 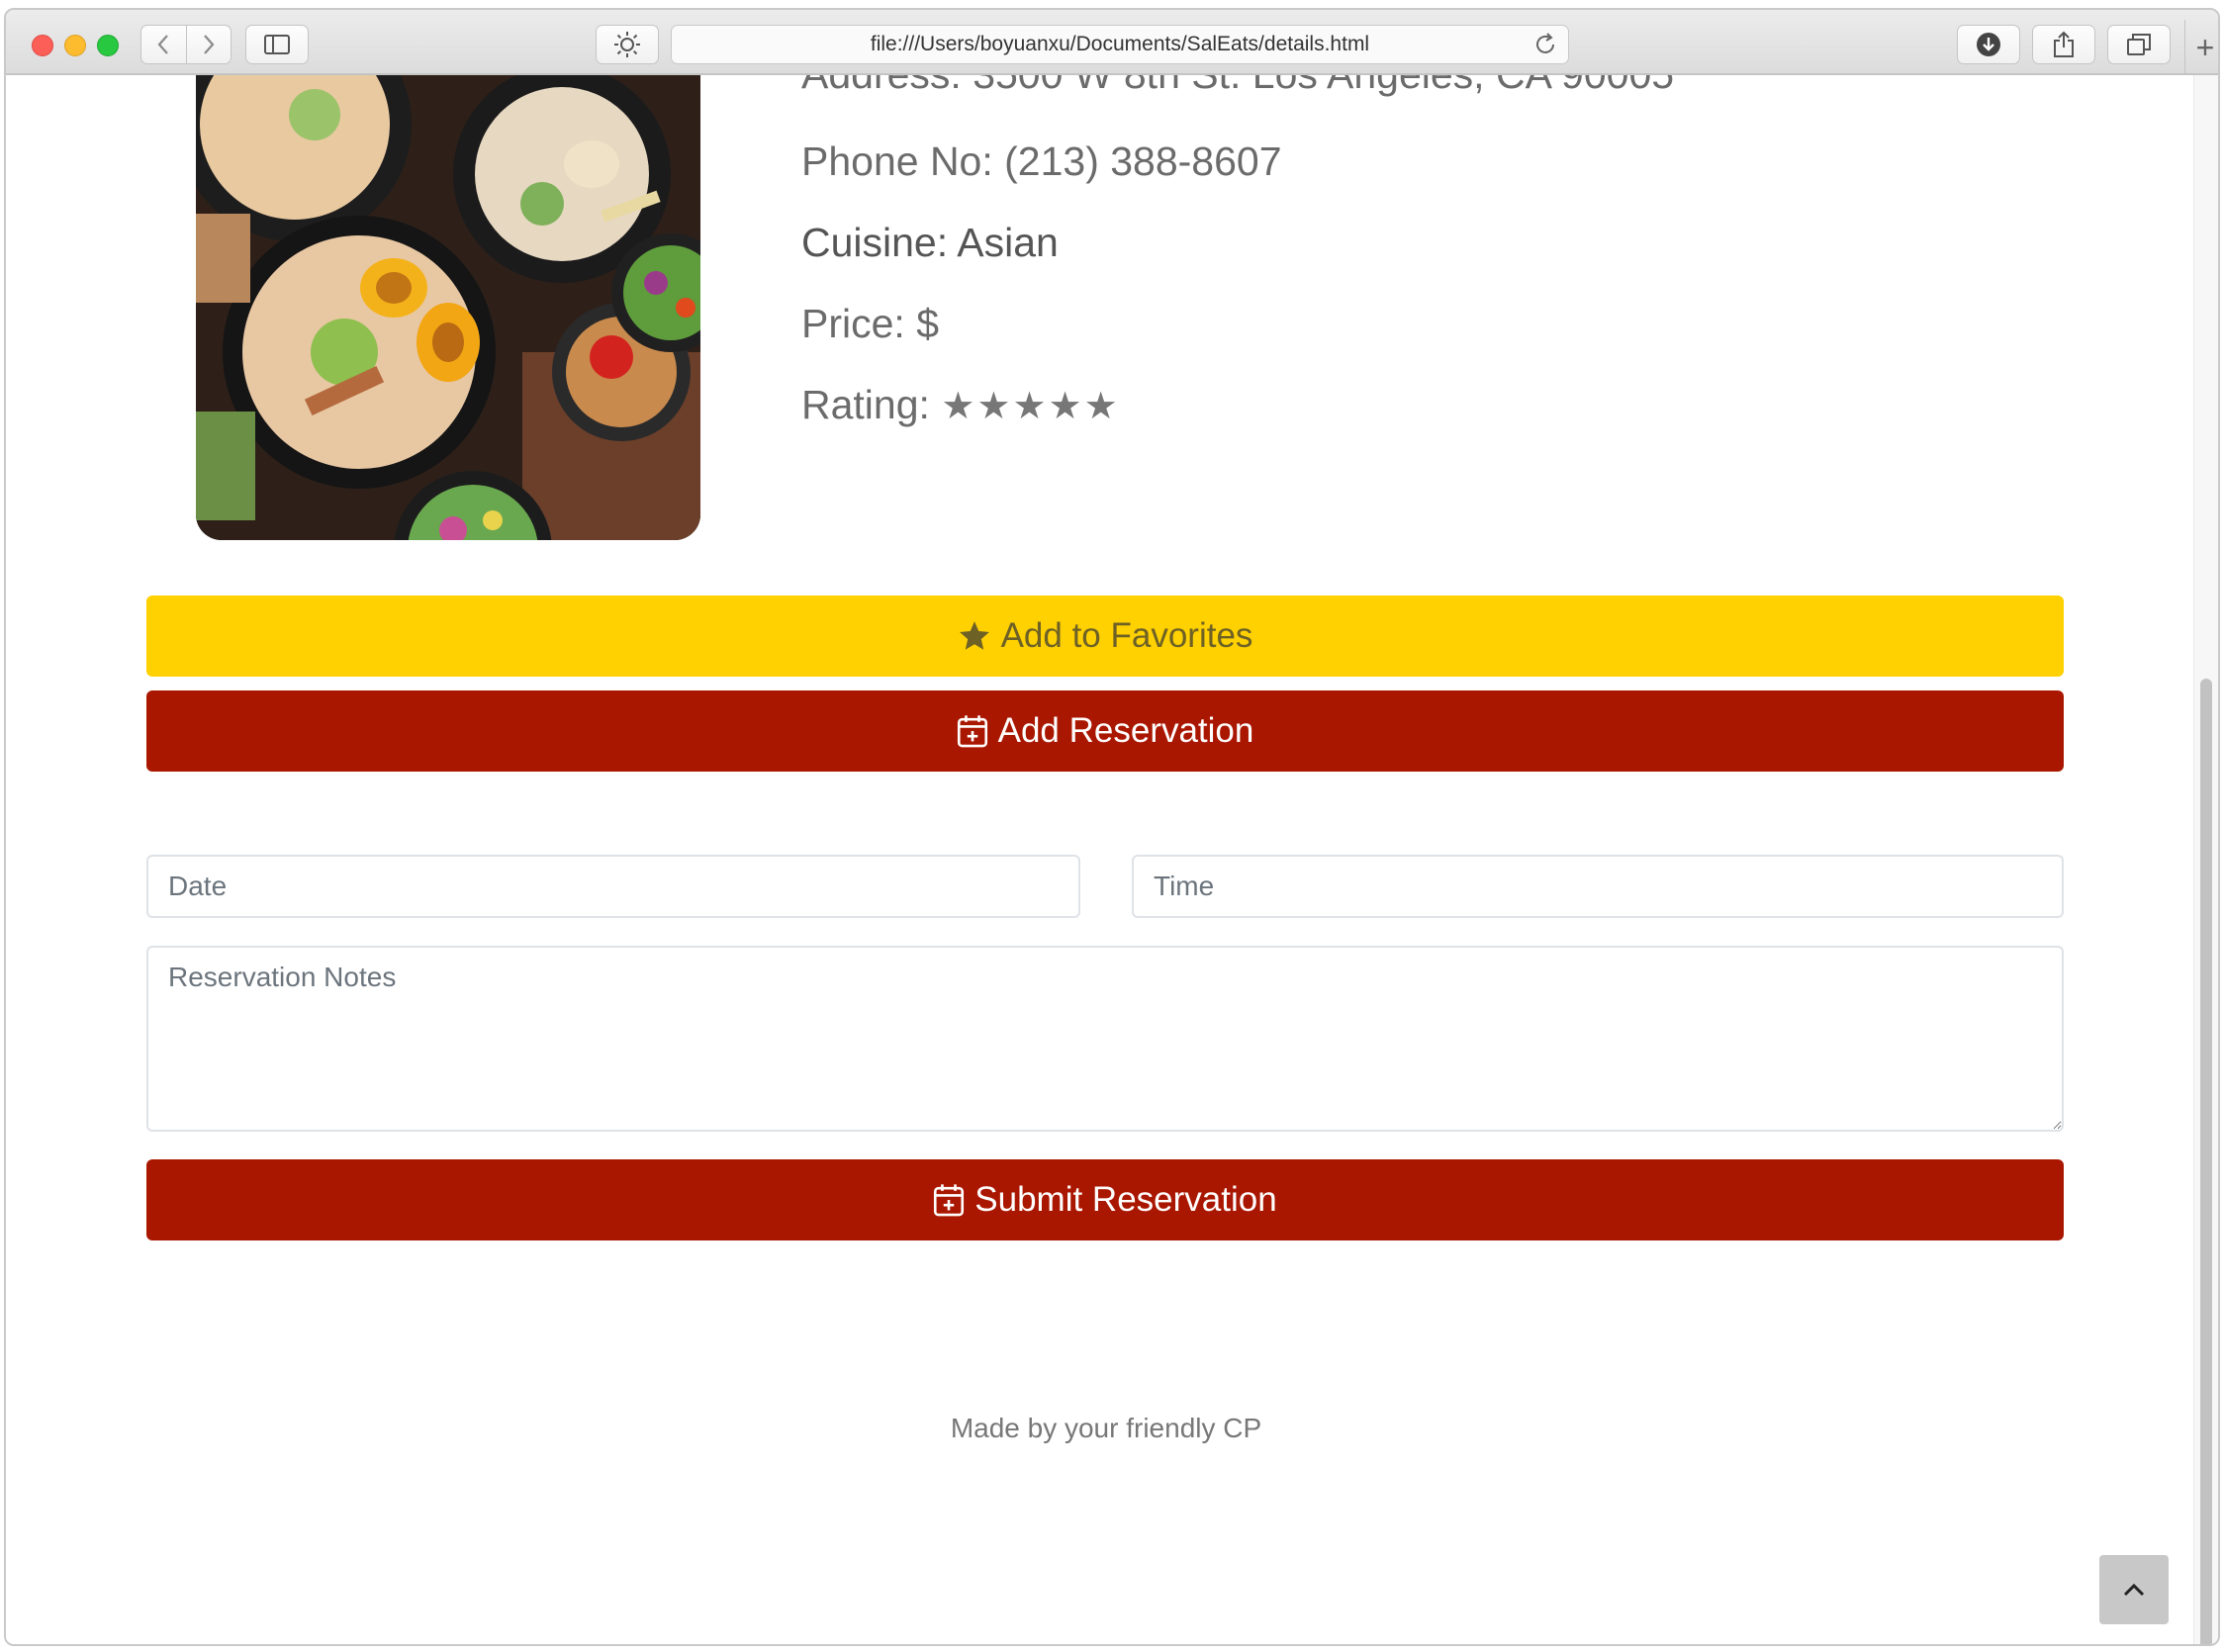 I want to click on close-window-button, so click(x=42, y=46).